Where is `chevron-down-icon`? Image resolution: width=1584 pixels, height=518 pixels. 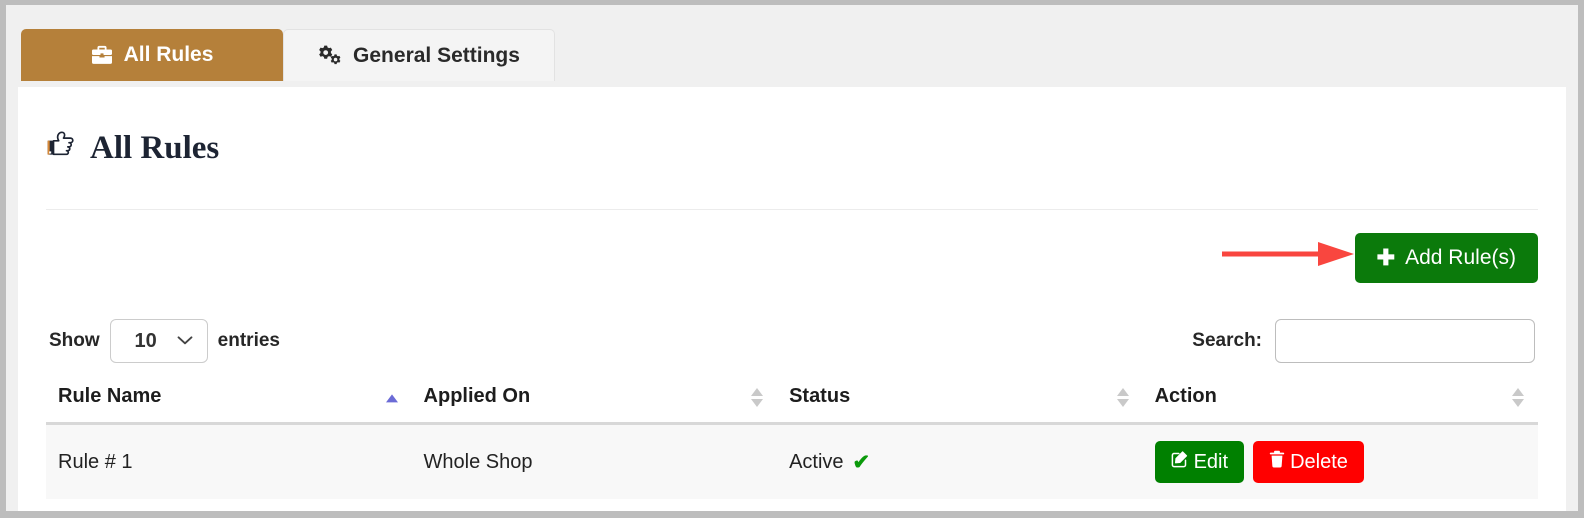 chevron-down-icon is located at coordinates (185, 339).